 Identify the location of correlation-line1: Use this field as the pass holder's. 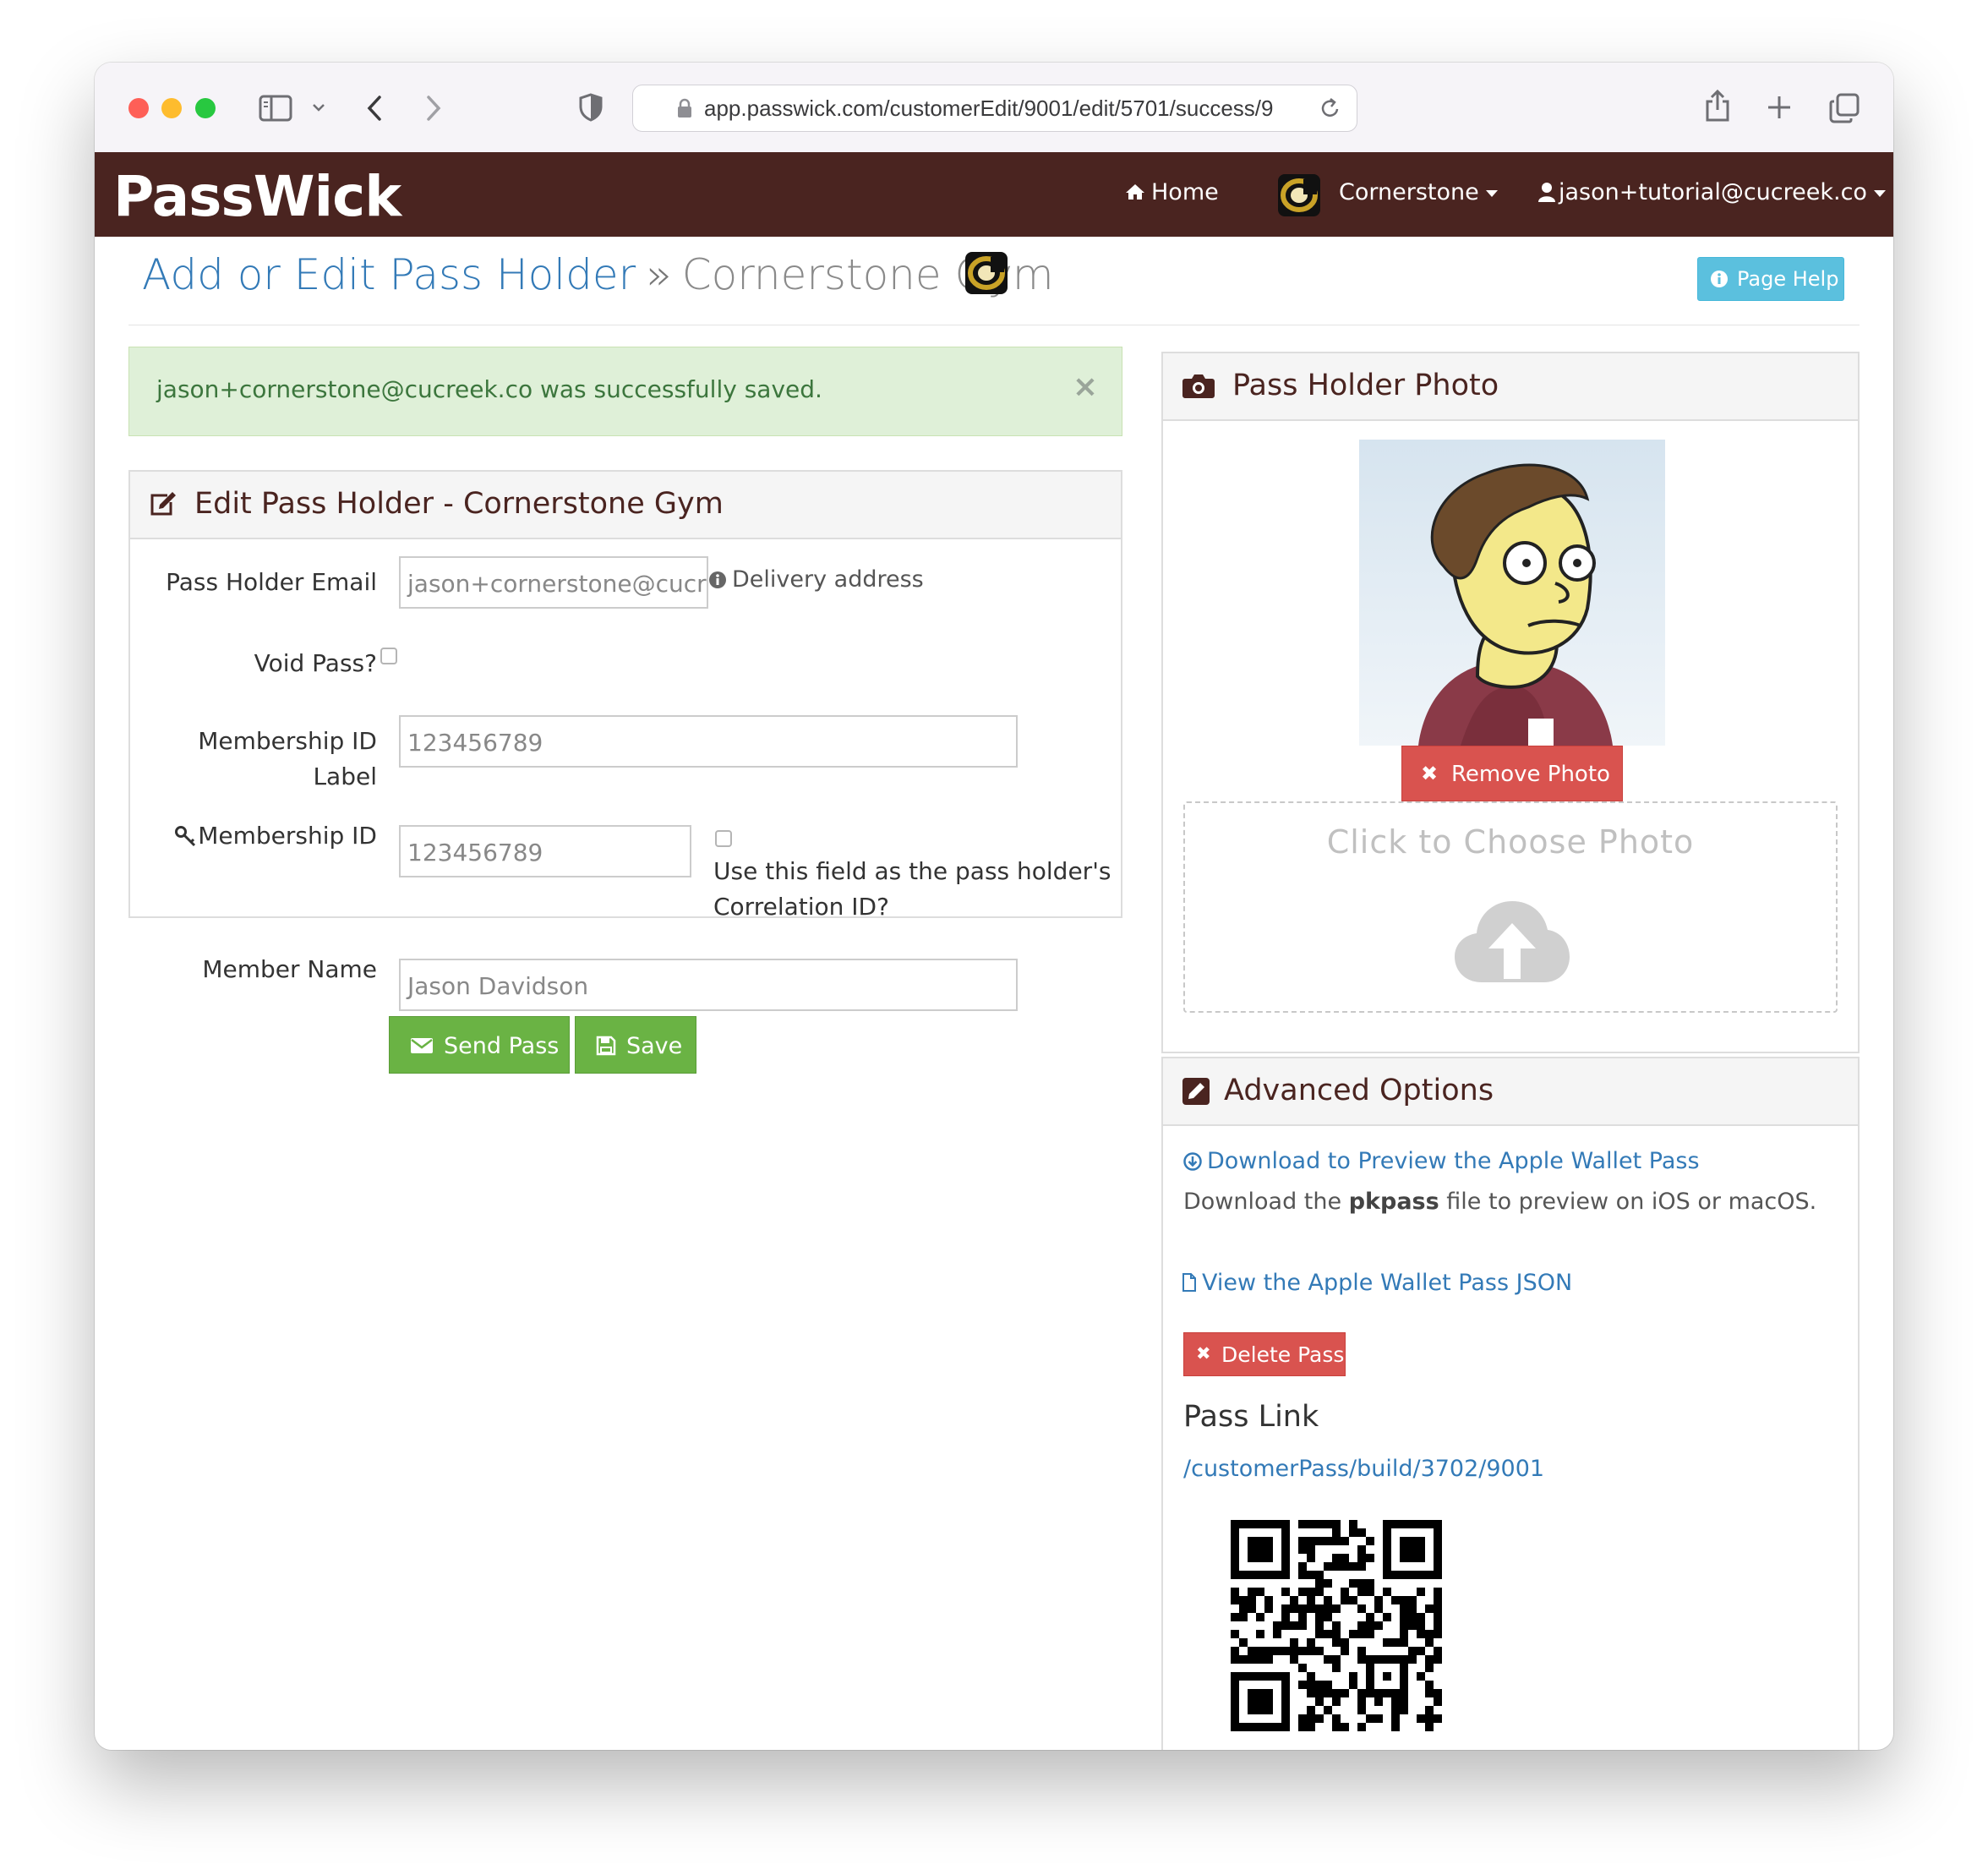
(912, 871).